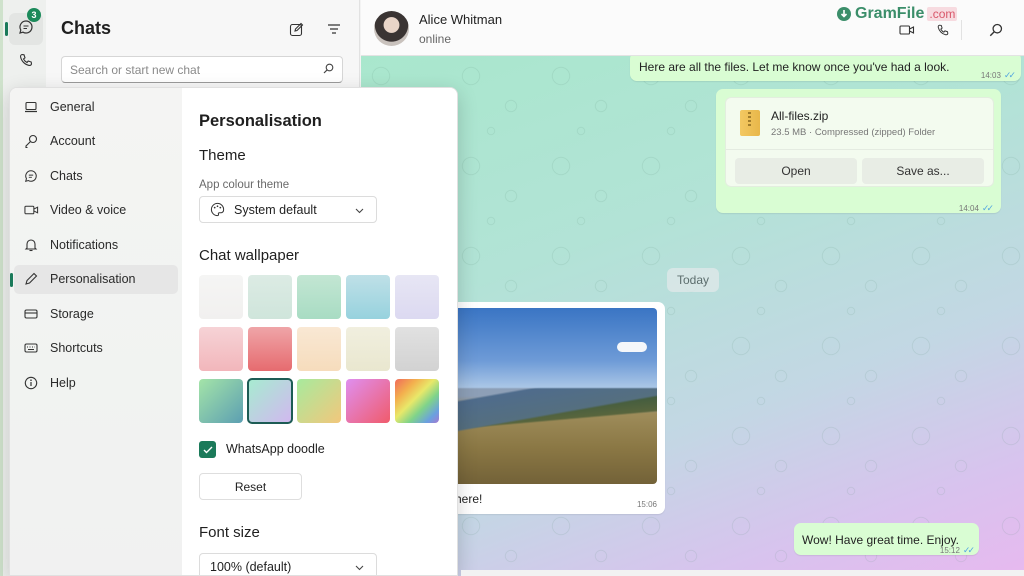 The width and height of the screenshot is (1024, 576). I want to click on message-time: 15:06, so click(646, 504).